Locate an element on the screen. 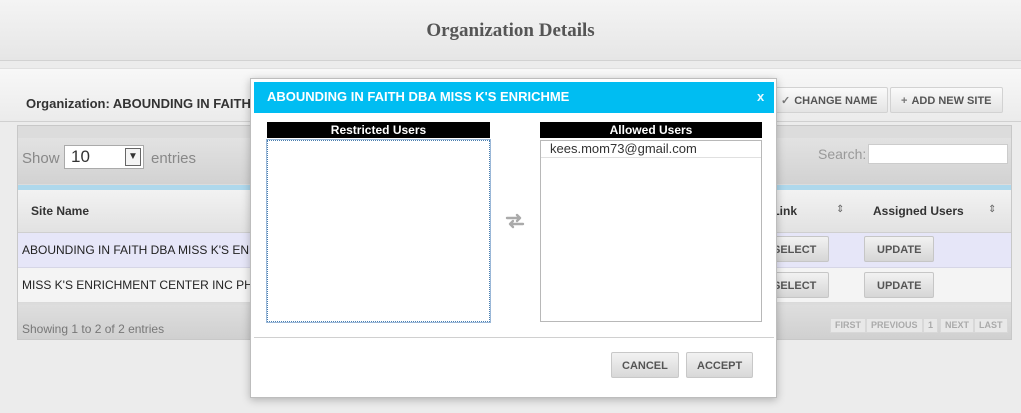 The image size is (1021, 413). accept-button: ACCEPT is located at coordinates (720, 365).